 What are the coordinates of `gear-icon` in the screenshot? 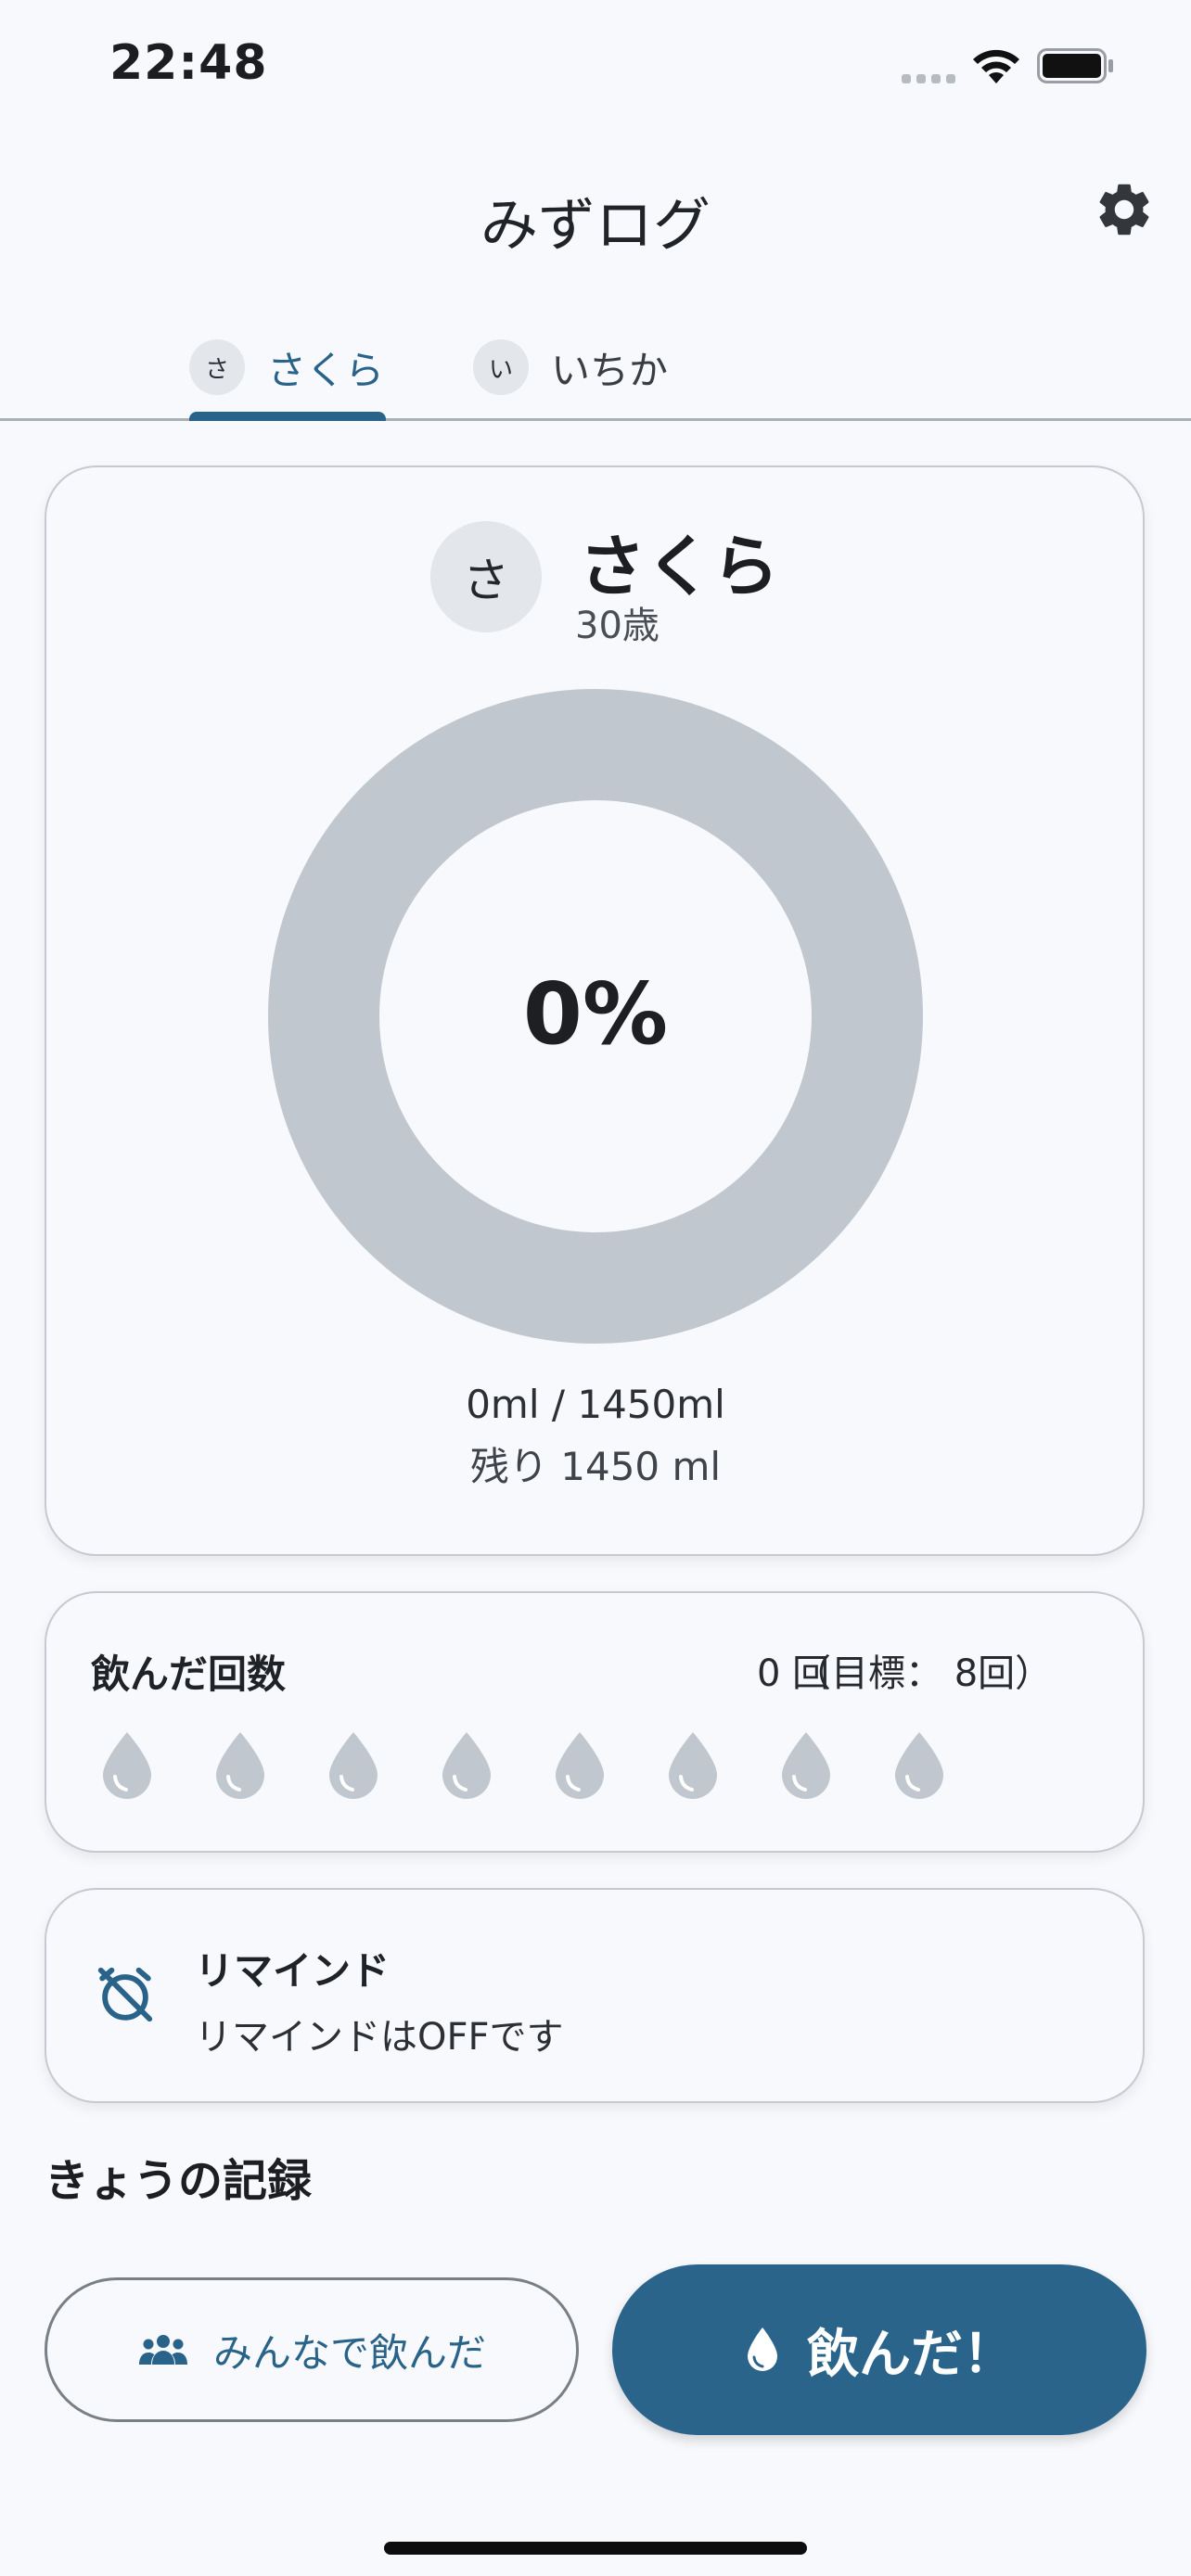 It's located at (1124, 209).